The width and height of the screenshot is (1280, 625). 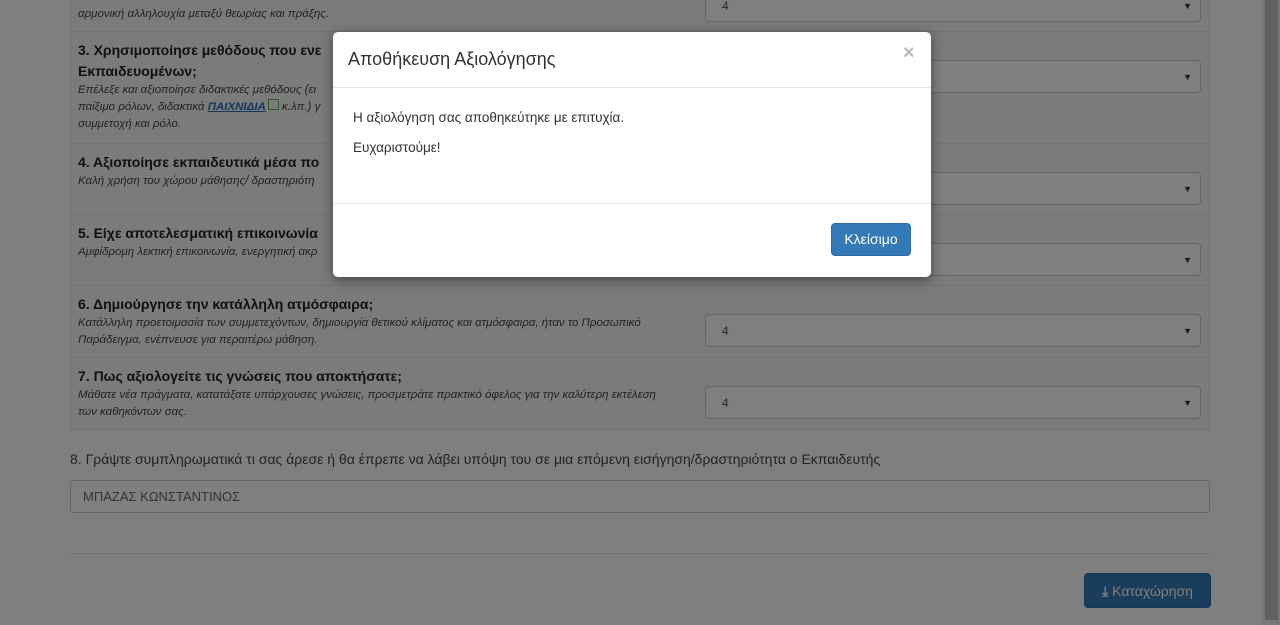 I want to click on thanks-message: Ευχαριστούμε!, so click(x=397, y=147).